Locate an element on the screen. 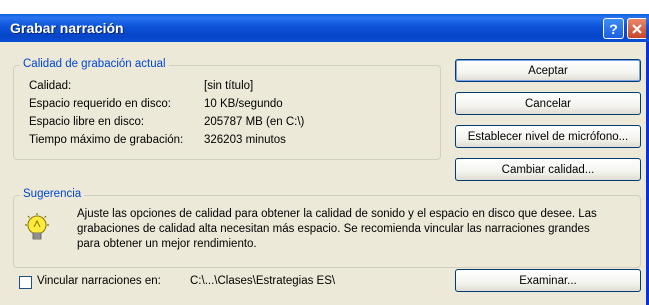  quality-label: Calidad: is located at coordinates (50, 86).